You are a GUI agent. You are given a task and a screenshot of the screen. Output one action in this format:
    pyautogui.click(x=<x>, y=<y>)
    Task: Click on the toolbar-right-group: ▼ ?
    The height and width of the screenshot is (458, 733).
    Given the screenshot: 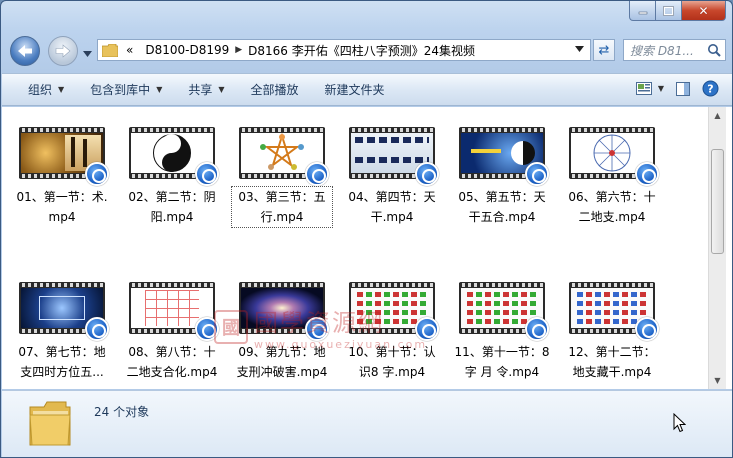 What is the action you would take?
    pyautogui.click(x=671, y=88)
    